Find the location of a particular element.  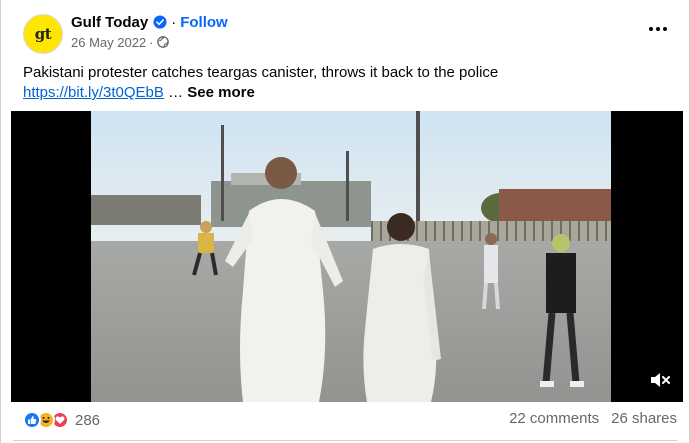

globe-icon is located at coordinates (162, 42).